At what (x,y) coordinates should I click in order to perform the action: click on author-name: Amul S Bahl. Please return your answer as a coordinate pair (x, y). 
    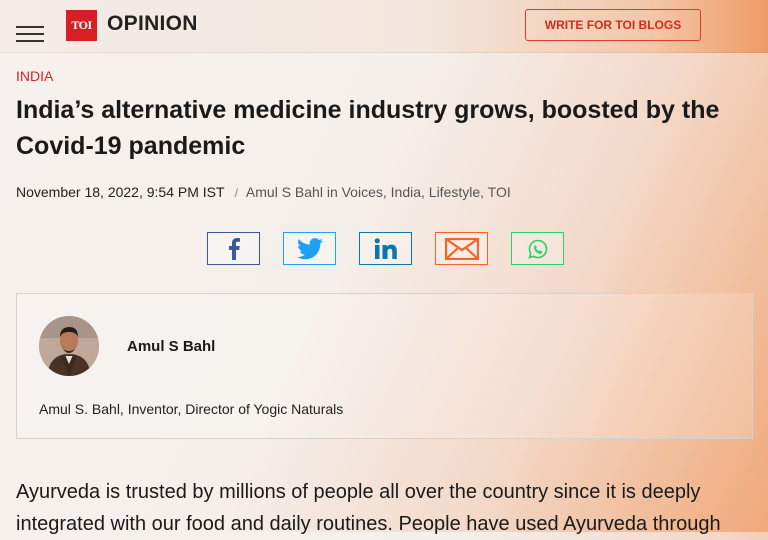
    Looking at the image, I should click on (171, 346).